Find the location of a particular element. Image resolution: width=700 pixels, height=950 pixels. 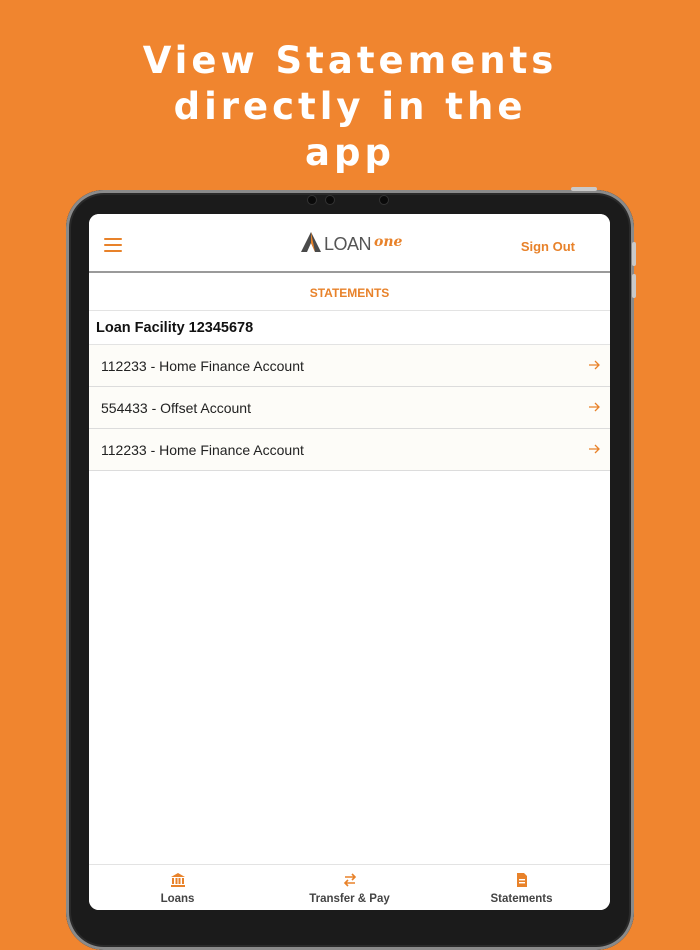

headline-line-2: directly in the is located at coordinates (350, 106).